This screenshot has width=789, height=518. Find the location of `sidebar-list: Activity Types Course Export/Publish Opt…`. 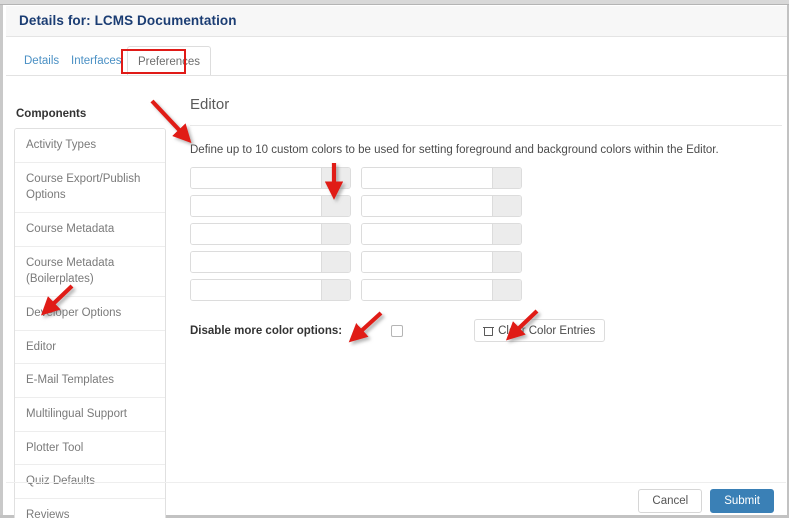

sidebar-list: Activity Types Course Export/Publish Opt… is located at coordinates (90, 323).